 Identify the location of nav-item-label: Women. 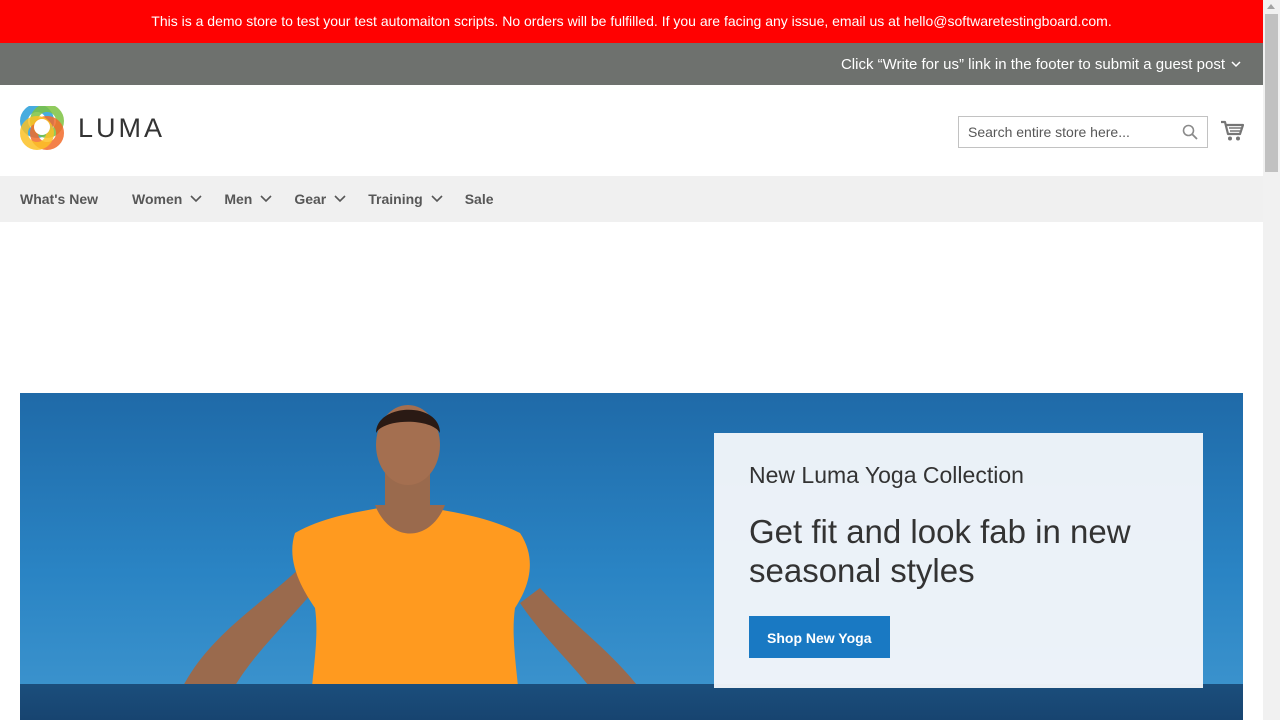
(157, 199).